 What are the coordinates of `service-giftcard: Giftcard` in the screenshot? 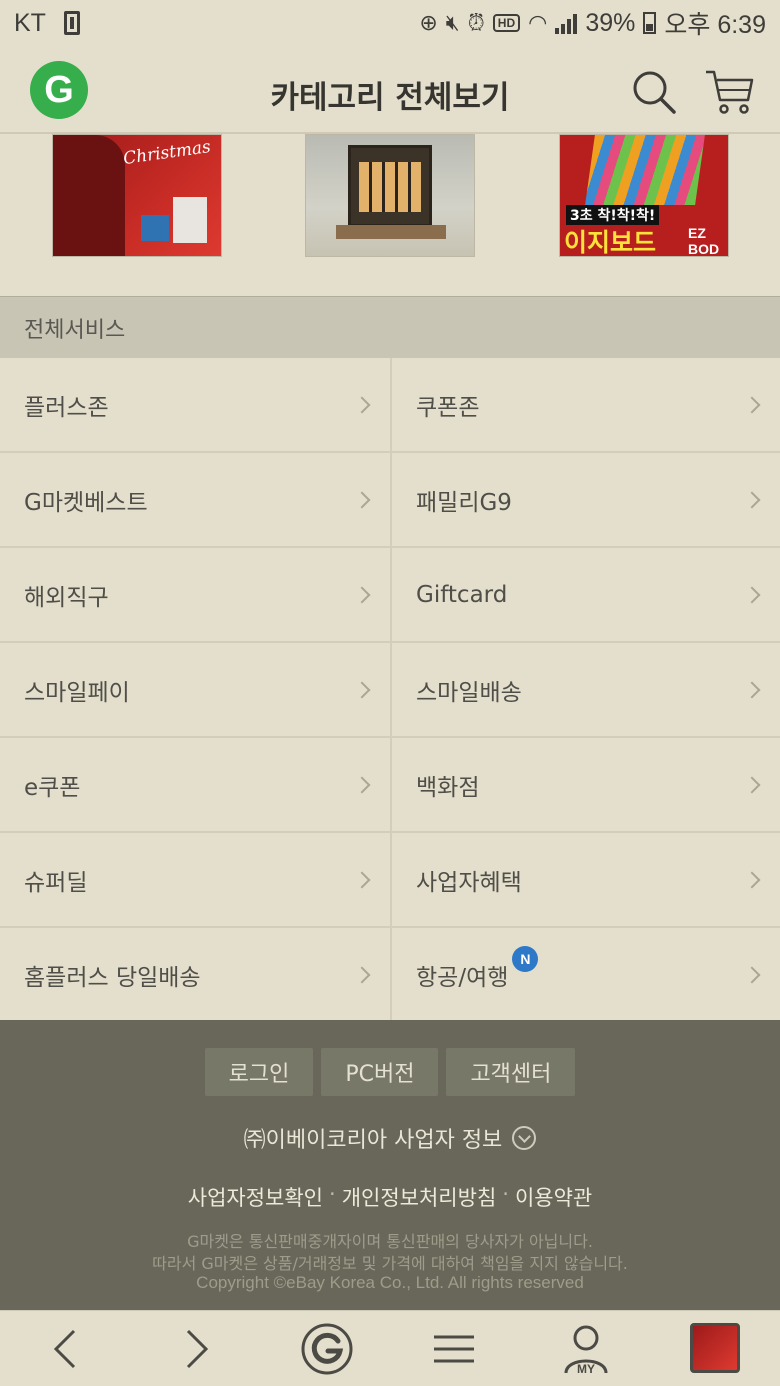 It's located at (585, 595).